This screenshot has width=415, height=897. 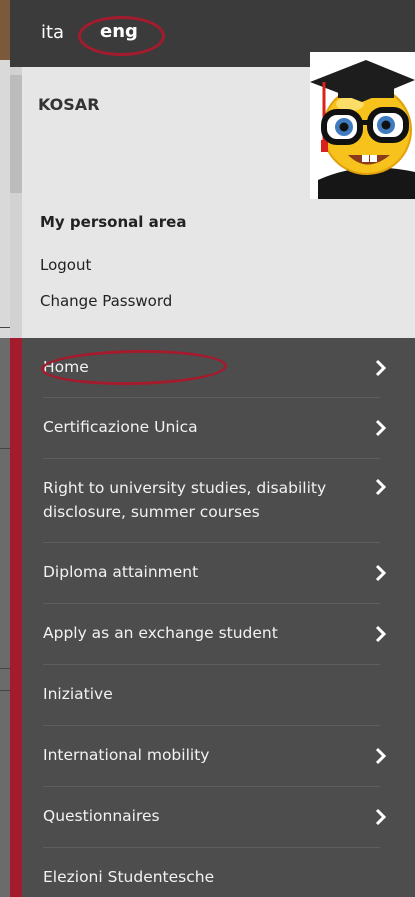 What do you see at coordinates (185, 488) in the screenshot?
I see `menu-item-label-line1: Right to university studies, disability` at bounding box center [185, 488].